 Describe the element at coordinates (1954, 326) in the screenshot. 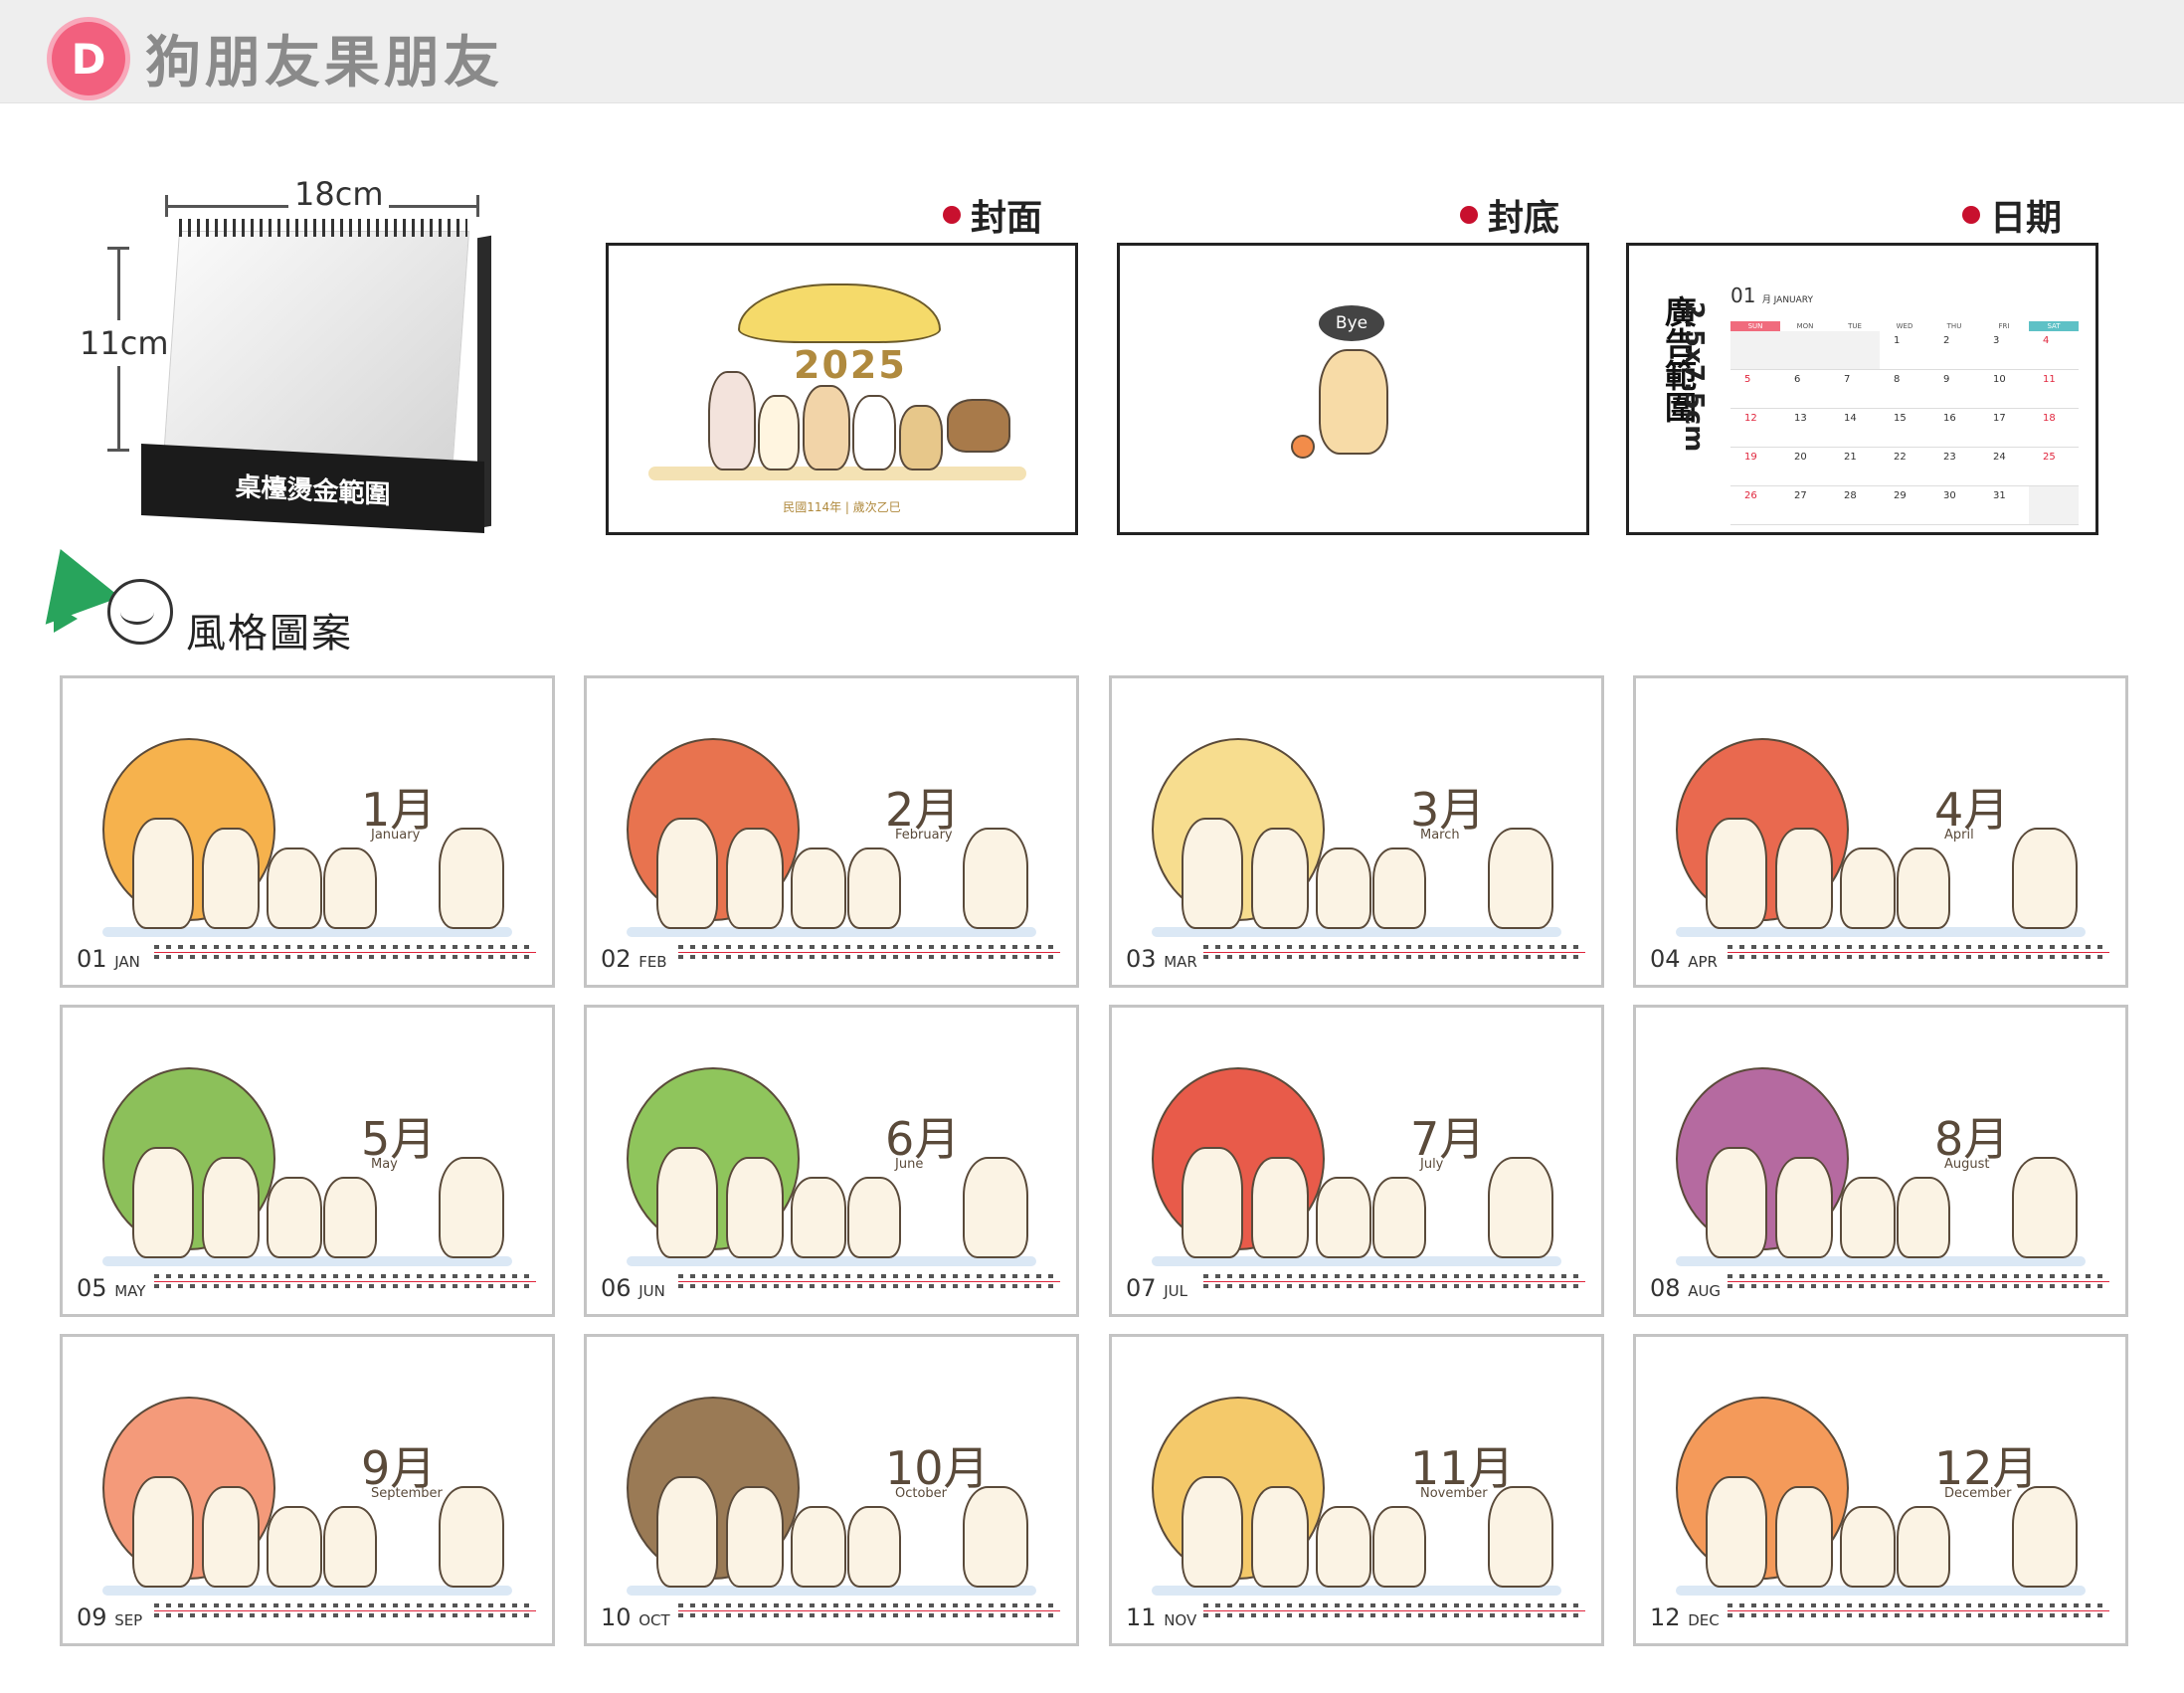

I see `weekday-header: THU` at that location.